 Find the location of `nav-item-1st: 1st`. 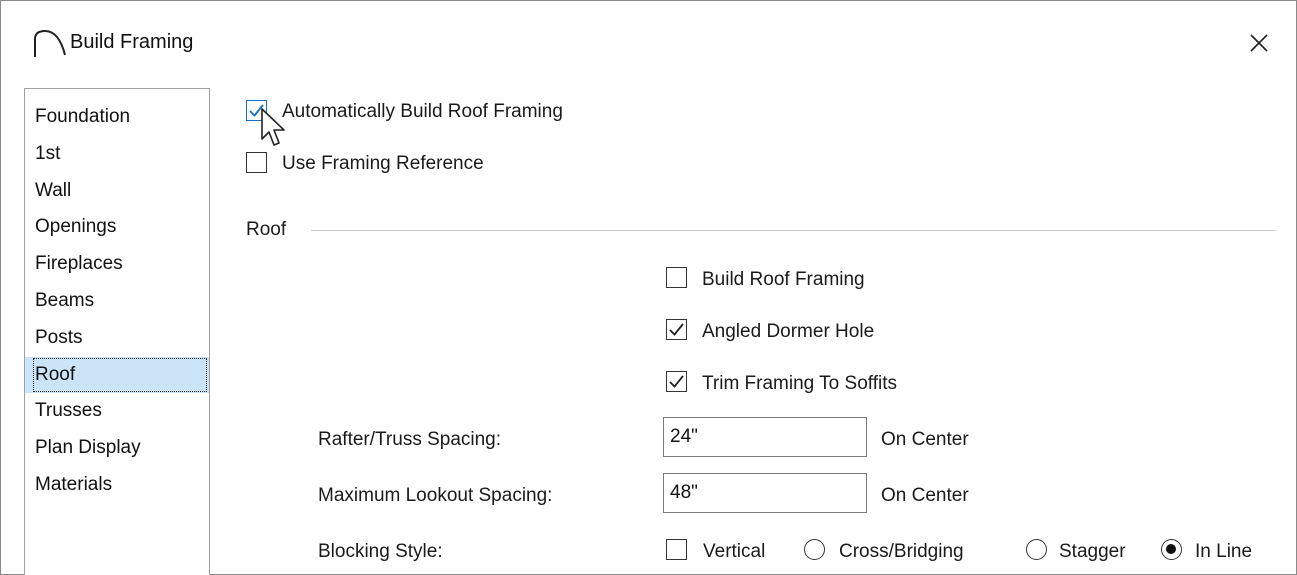

nav-item-1st: 1st is located at coordinates (117, 154).